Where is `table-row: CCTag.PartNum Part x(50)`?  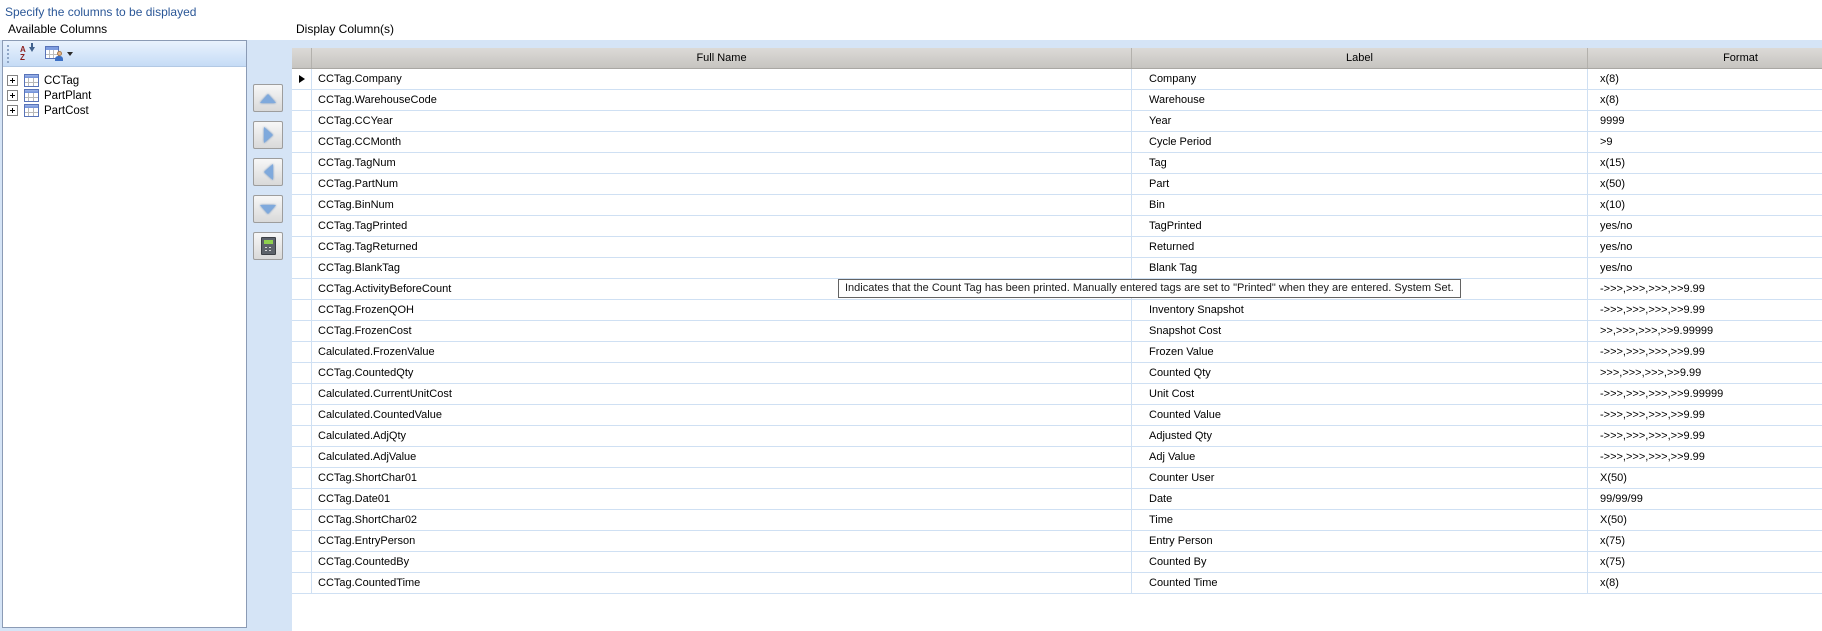
table-row: CCTag.PartNum Part x(50) is located at coordinates (1057, 184).